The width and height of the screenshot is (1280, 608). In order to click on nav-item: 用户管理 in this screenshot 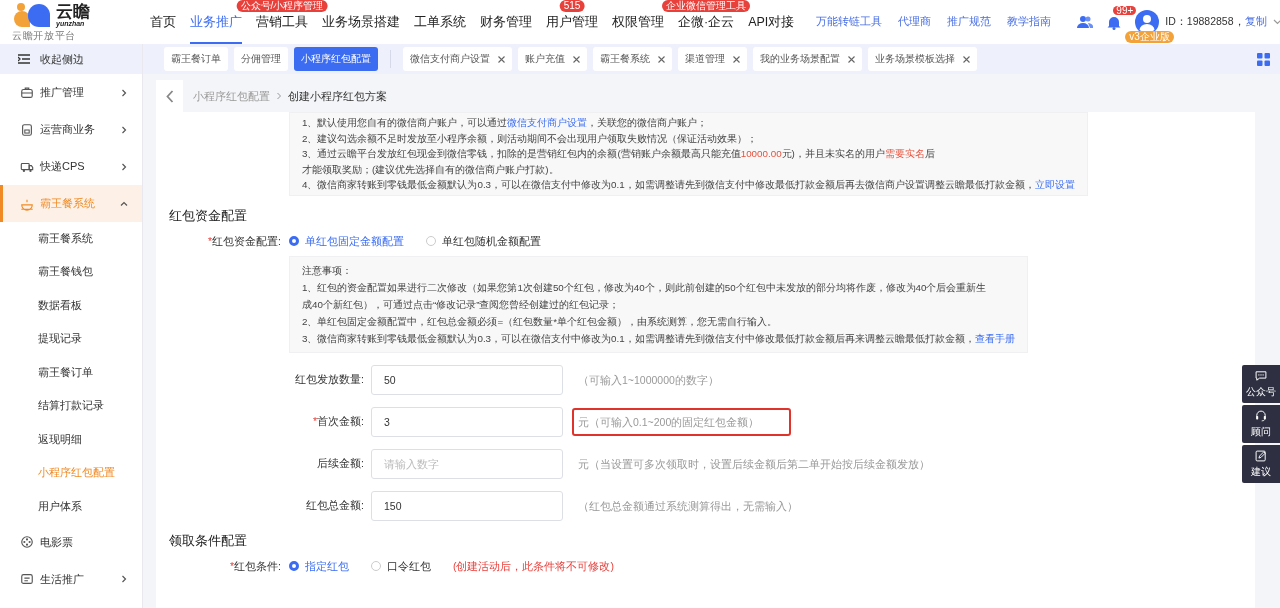, I will do `click(572, 29)`.